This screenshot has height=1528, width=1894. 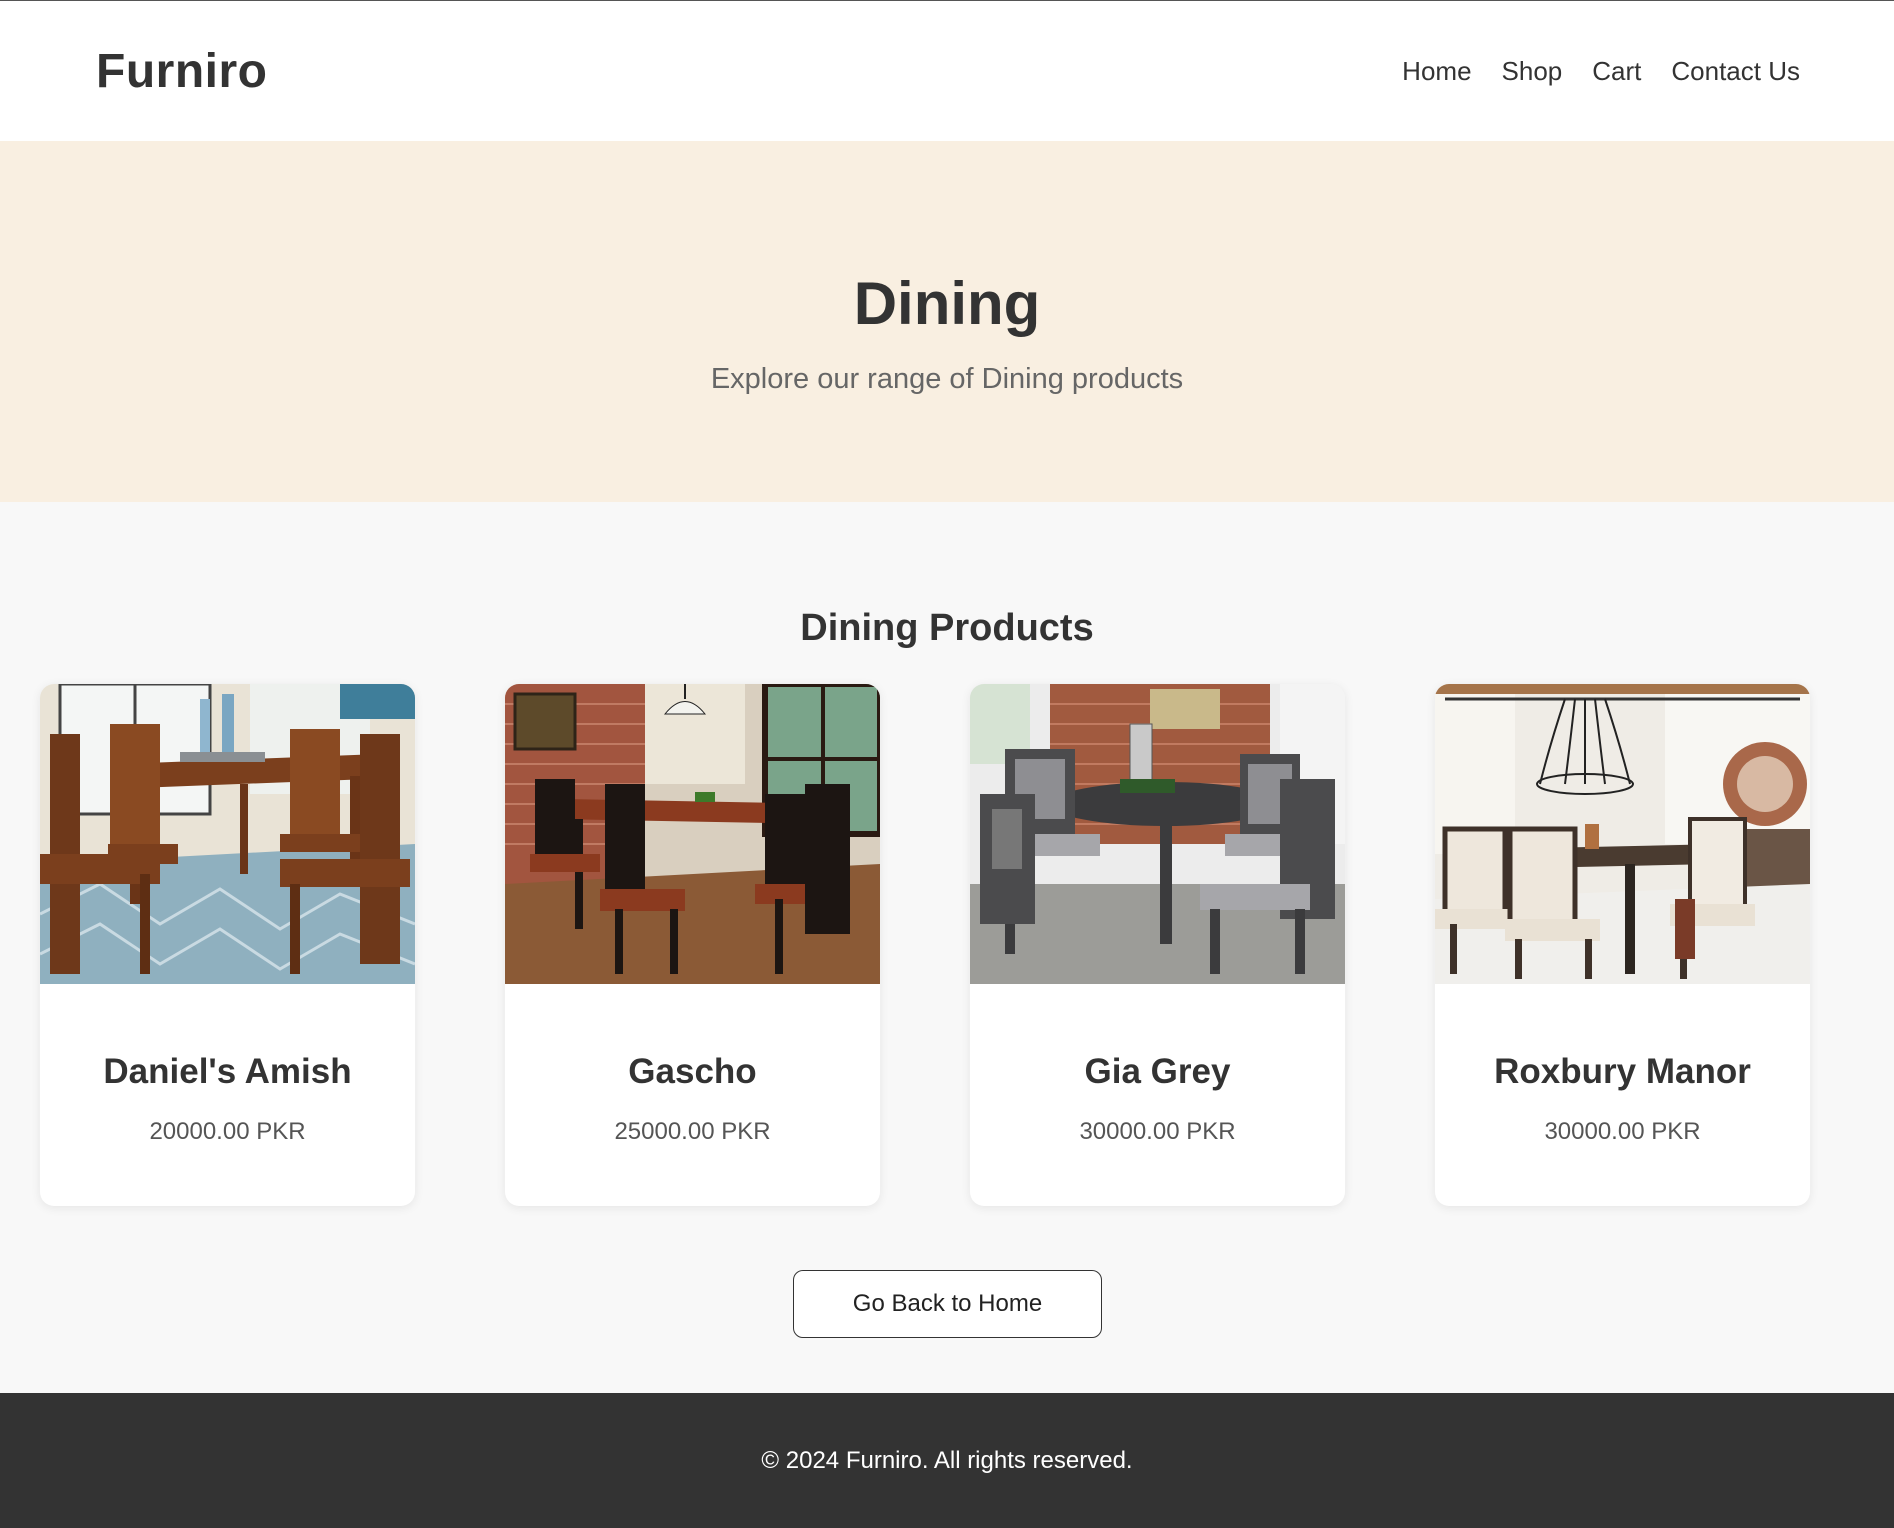 I want to click on go-back-home-button: Go Back to Home, so click(x=947, y=1304).